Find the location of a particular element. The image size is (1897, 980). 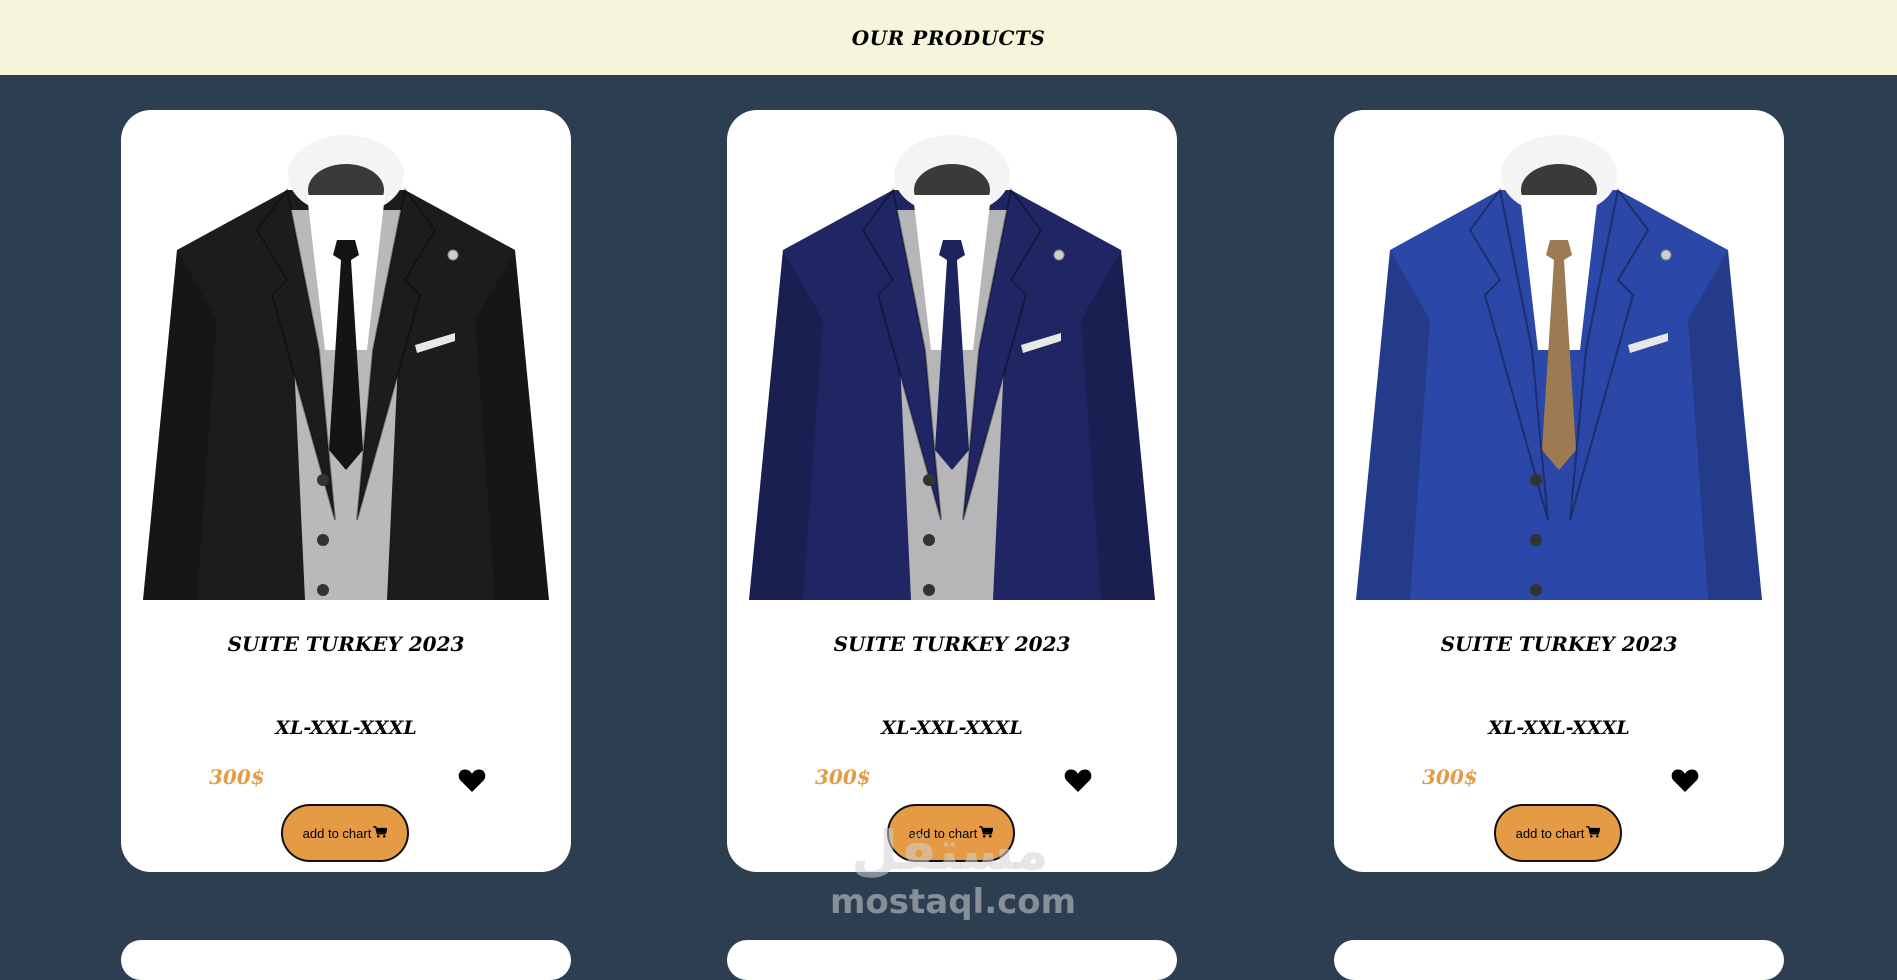

page-title: OUR PRODUCTS is located at coordinates (948, 37).